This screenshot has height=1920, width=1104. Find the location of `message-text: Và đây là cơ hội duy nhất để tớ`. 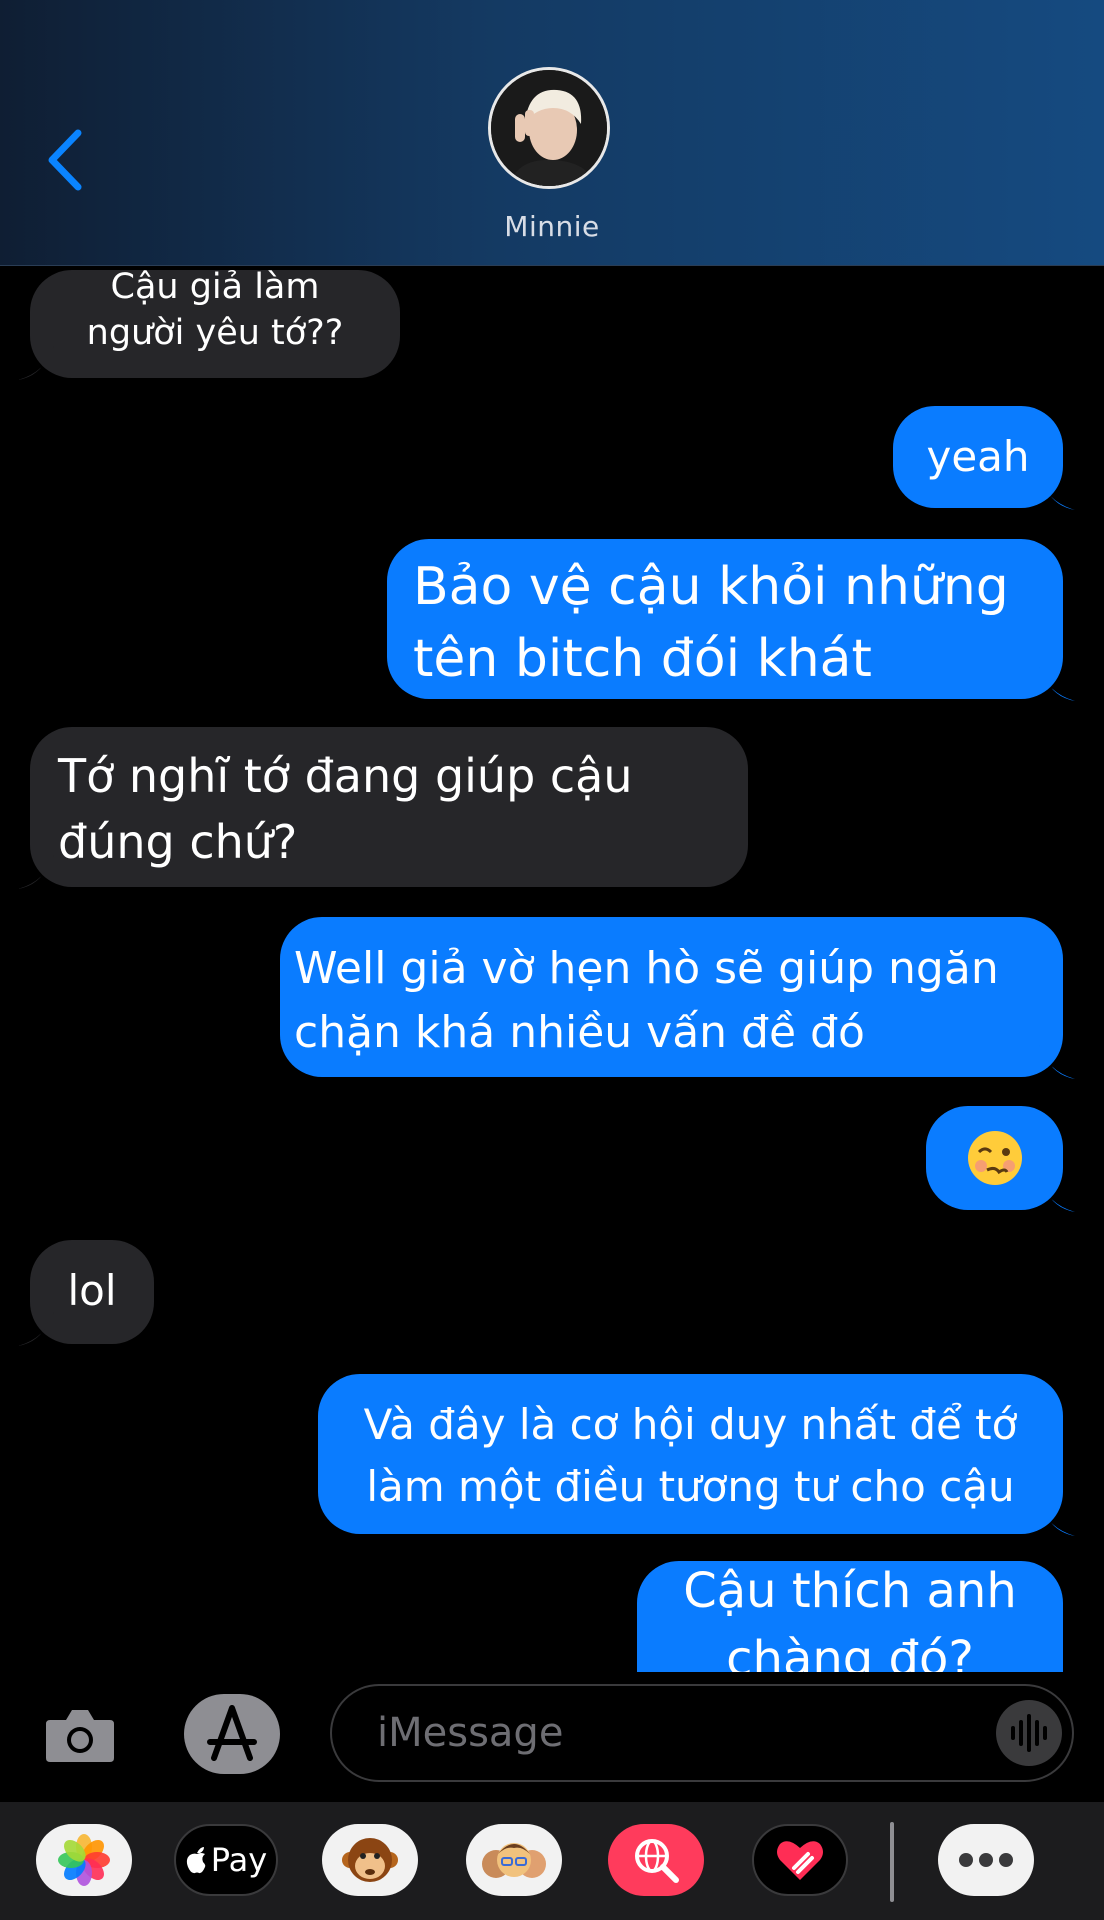

message-text: Và đây là cơ hội duy nhất để tớ is located at coordinates (690, 1424).